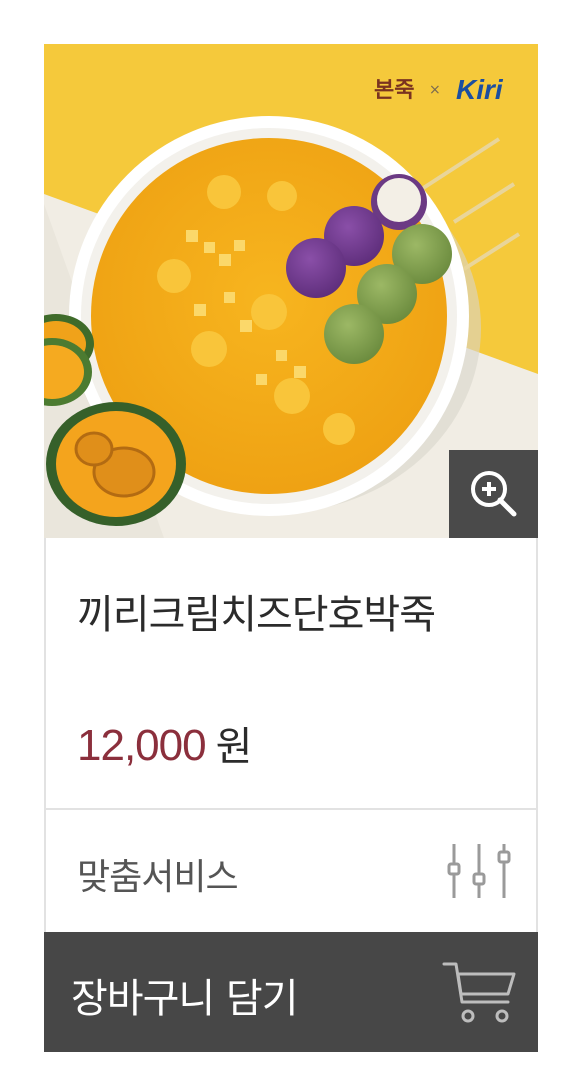 The image size is (566, 1071). What do you see at coordinates (256, 615) in the screenshot?
I see `product-name: 끼리크림치즈단호박죽` at bounding box center [256, 615].